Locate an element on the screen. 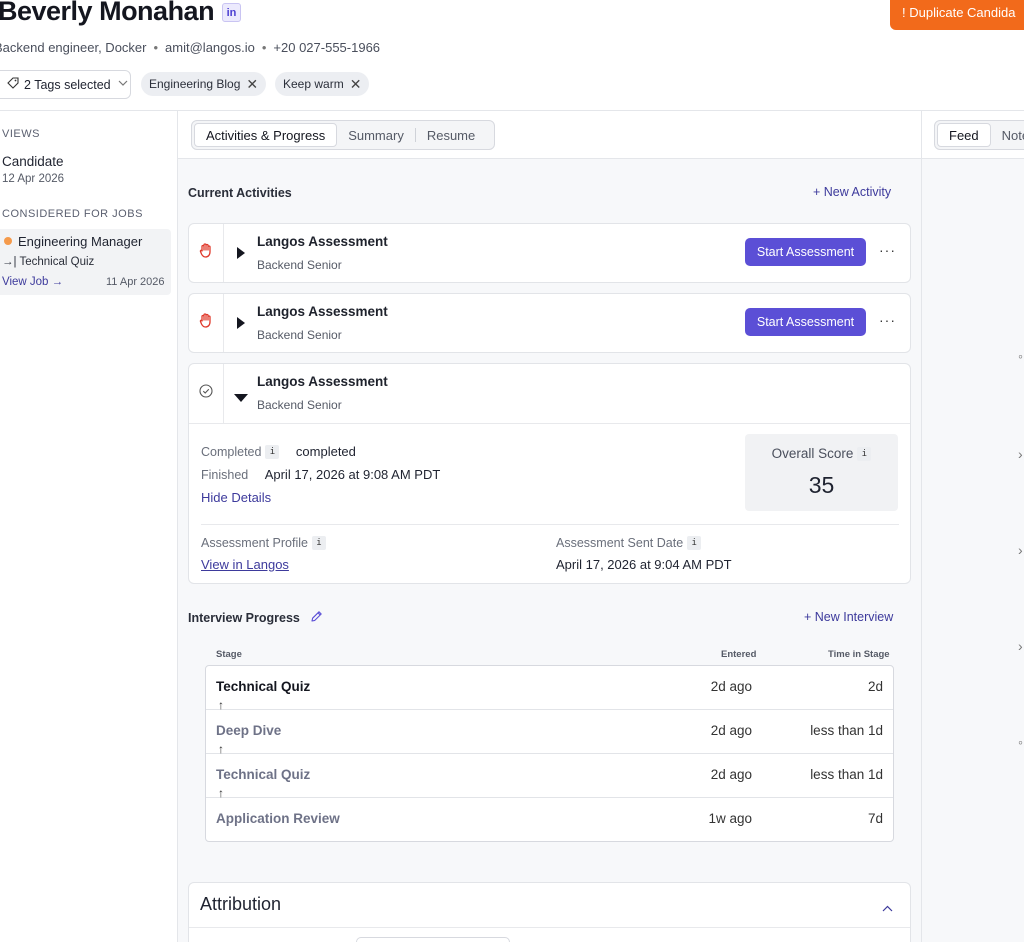 The width and height of the screenshot is (1024, 942). view-date: 12 Apr 2026 is located at coordinates (33, 179).